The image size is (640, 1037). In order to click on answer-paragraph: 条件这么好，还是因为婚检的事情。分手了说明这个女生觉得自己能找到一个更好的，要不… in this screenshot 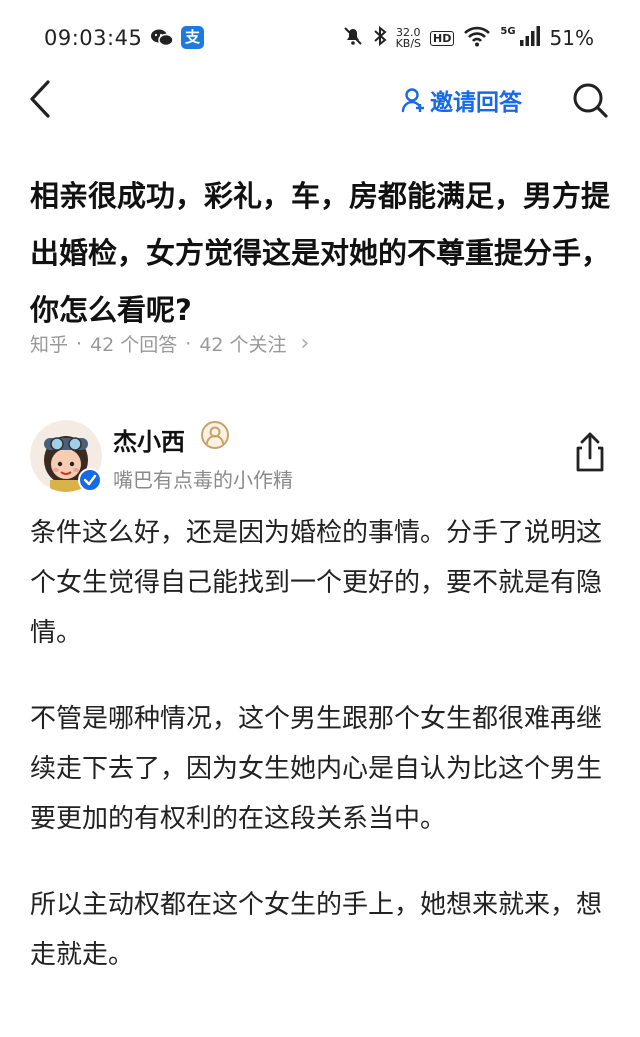, I will do `click(316, 583)`.